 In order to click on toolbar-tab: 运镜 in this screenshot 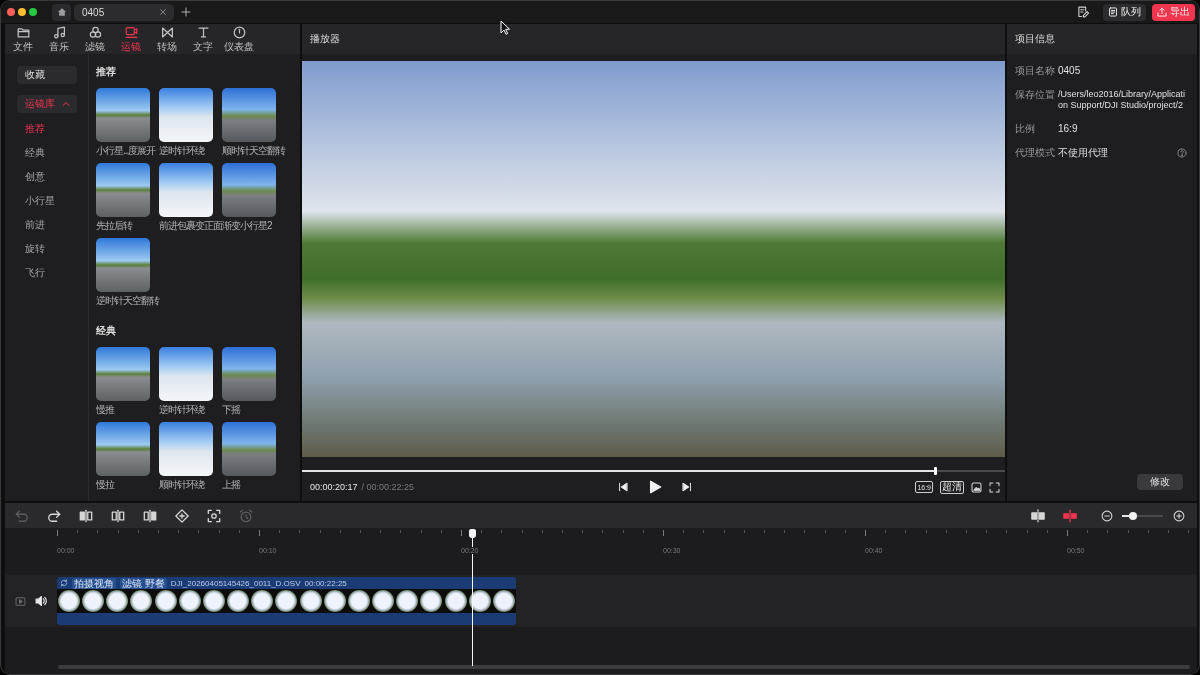, I will do `click(131, 39)`.